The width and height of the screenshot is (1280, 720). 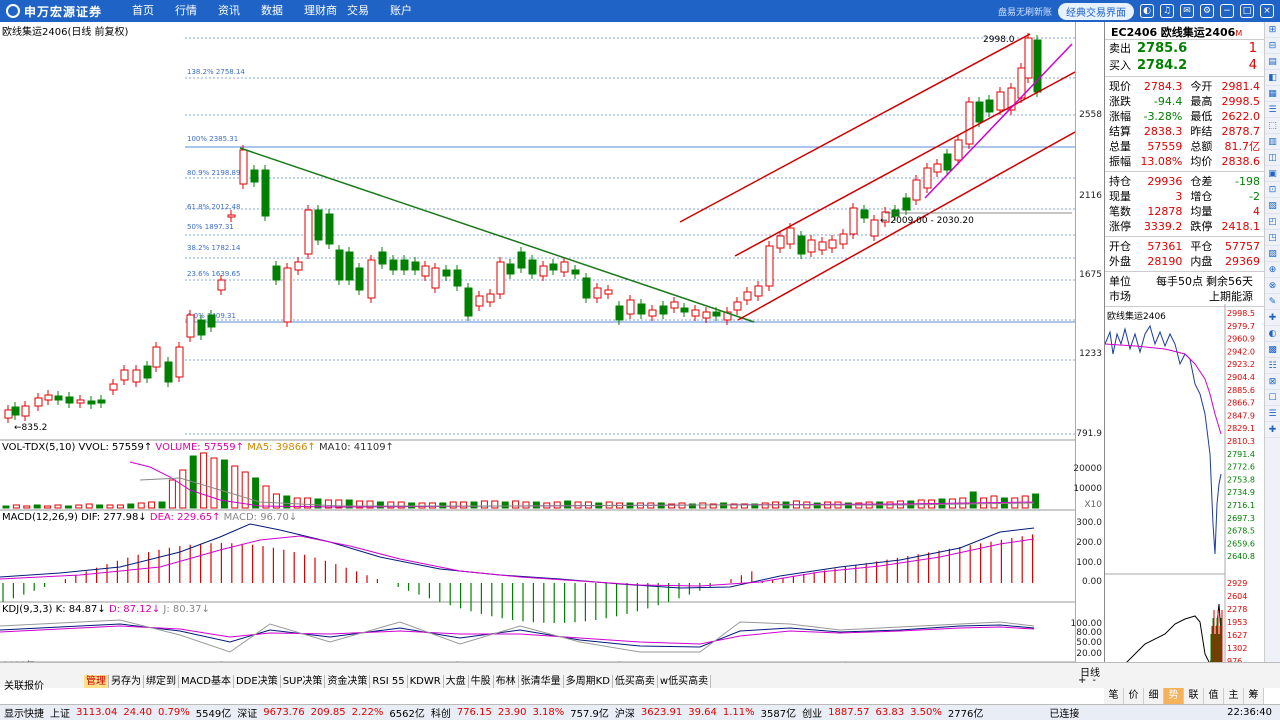 I want to click on toolbar-icon: ◧, so click(x=1272, y=78).